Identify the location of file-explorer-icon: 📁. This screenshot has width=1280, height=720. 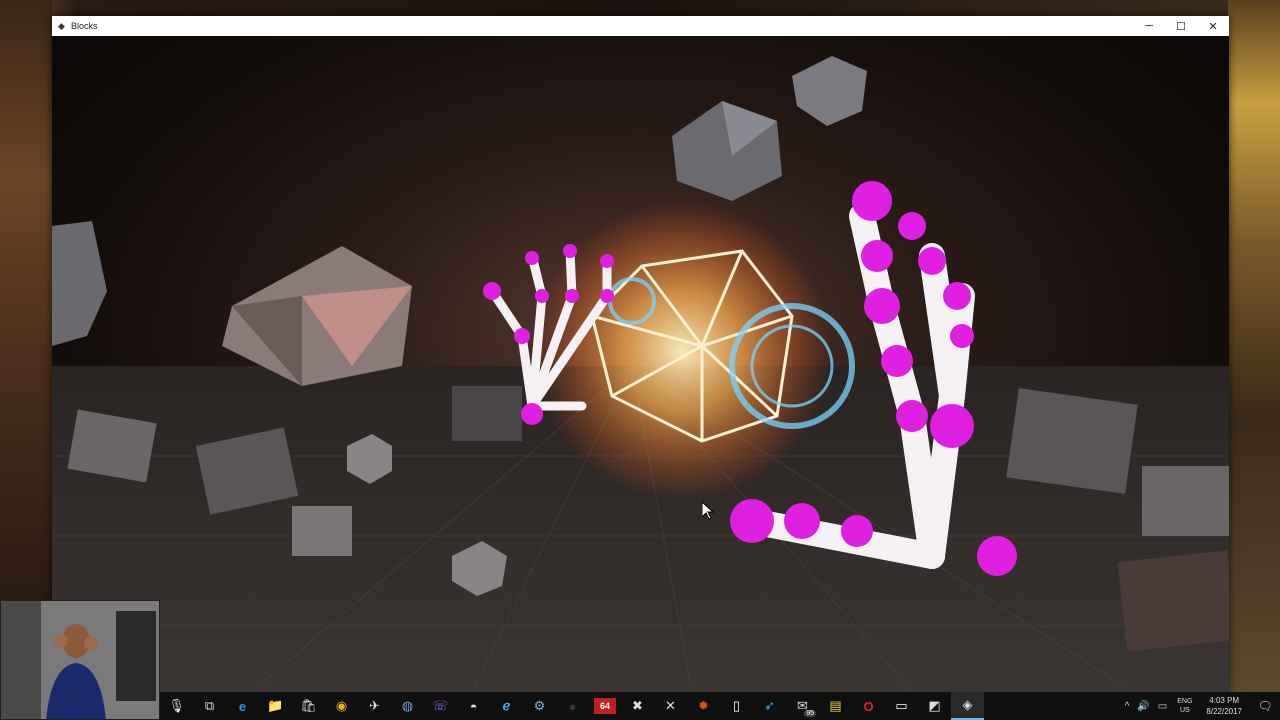
(275, 706).